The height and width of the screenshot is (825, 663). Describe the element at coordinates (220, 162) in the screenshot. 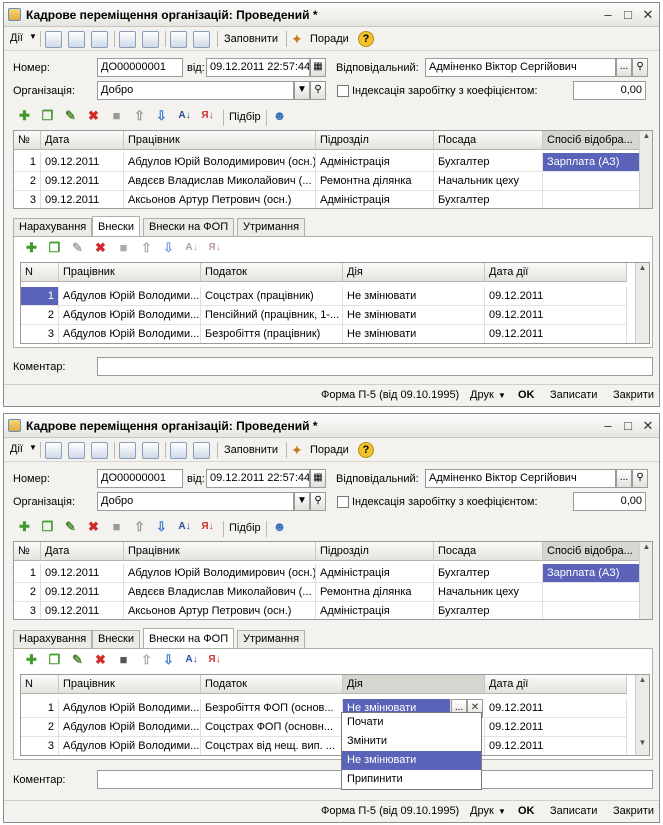

I see `cell-employee: Абдулов Юрій Володимирович (осн.)` at that location.